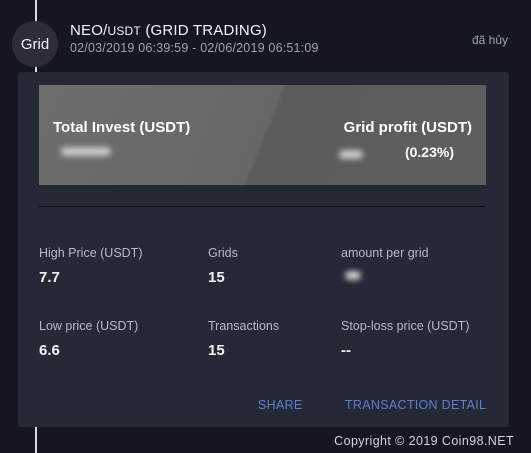 The height and width of the screenshot is (453, 531). What do you see at coordinates (489, 40) in the screenshot?
I see `status-label: đã hủy` at bounding box center [489, 40].